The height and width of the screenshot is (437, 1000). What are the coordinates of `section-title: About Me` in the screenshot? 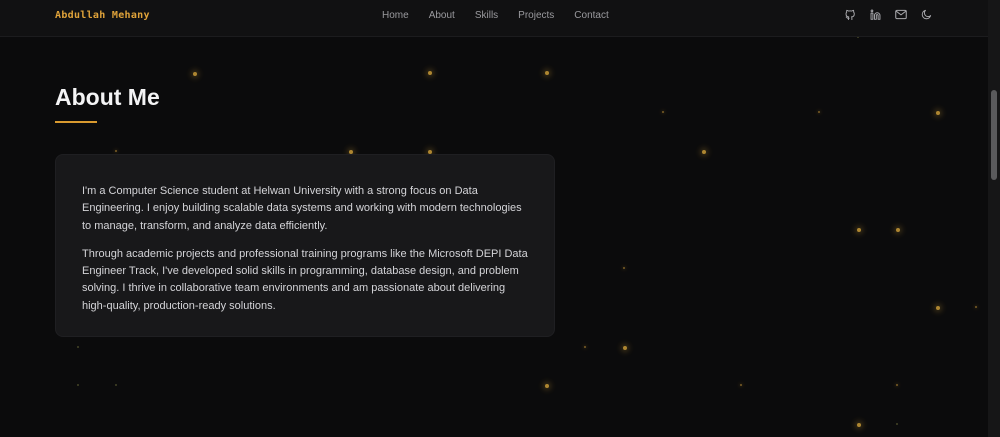 It's located at (107, 97).